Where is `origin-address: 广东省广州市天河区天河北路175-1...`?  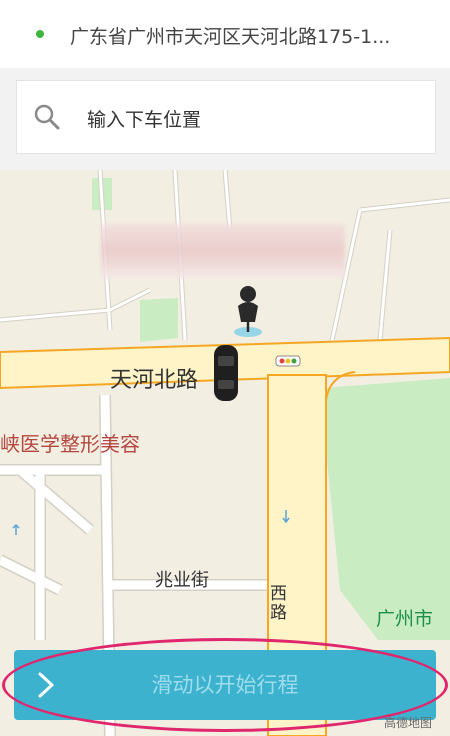 origin-address: 广东省广州市天河区天河北路175-1... is located at coordinates (230, 37).